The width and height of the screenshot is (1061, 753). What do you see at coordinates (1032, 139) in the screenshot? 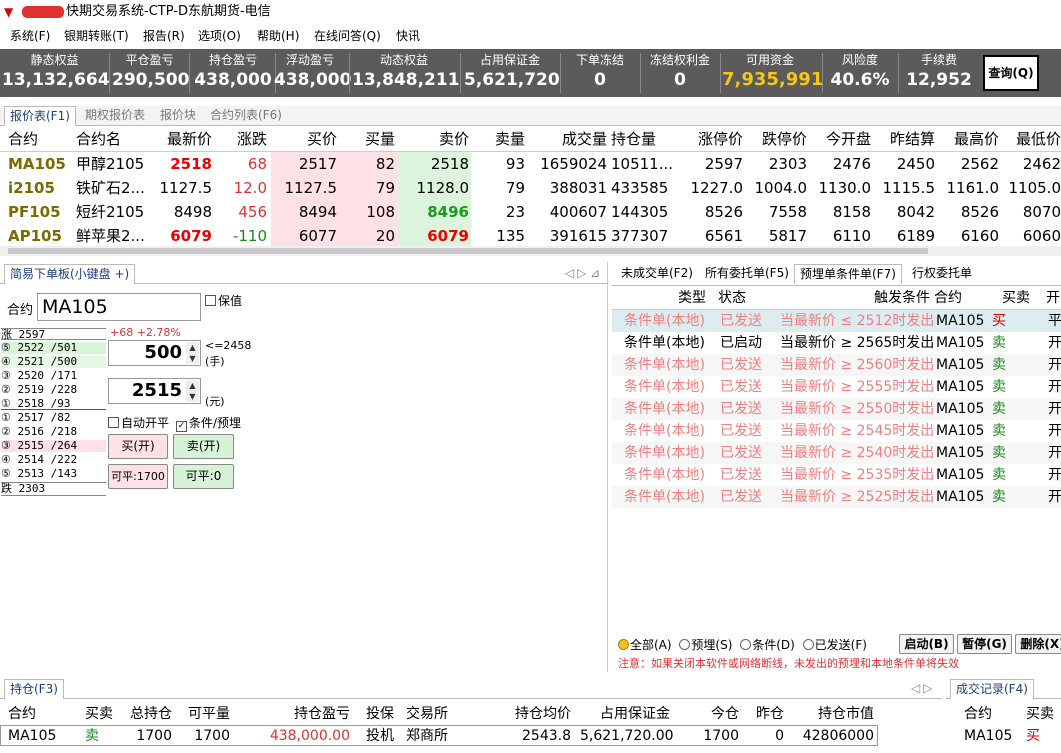
I see `quote-header-low: 最低价` at bounding box center [1032, 139].